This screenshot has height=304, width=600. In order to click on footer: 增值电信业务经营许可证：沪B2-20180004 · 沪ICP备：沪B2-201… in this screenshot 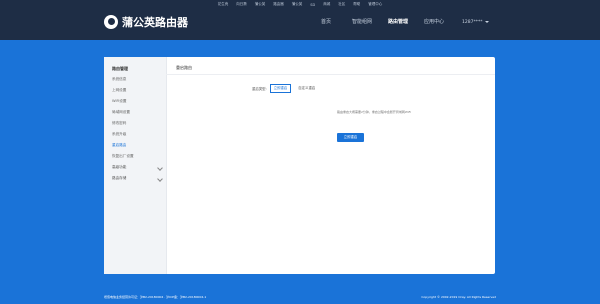, I will do `click(300, 297)`.